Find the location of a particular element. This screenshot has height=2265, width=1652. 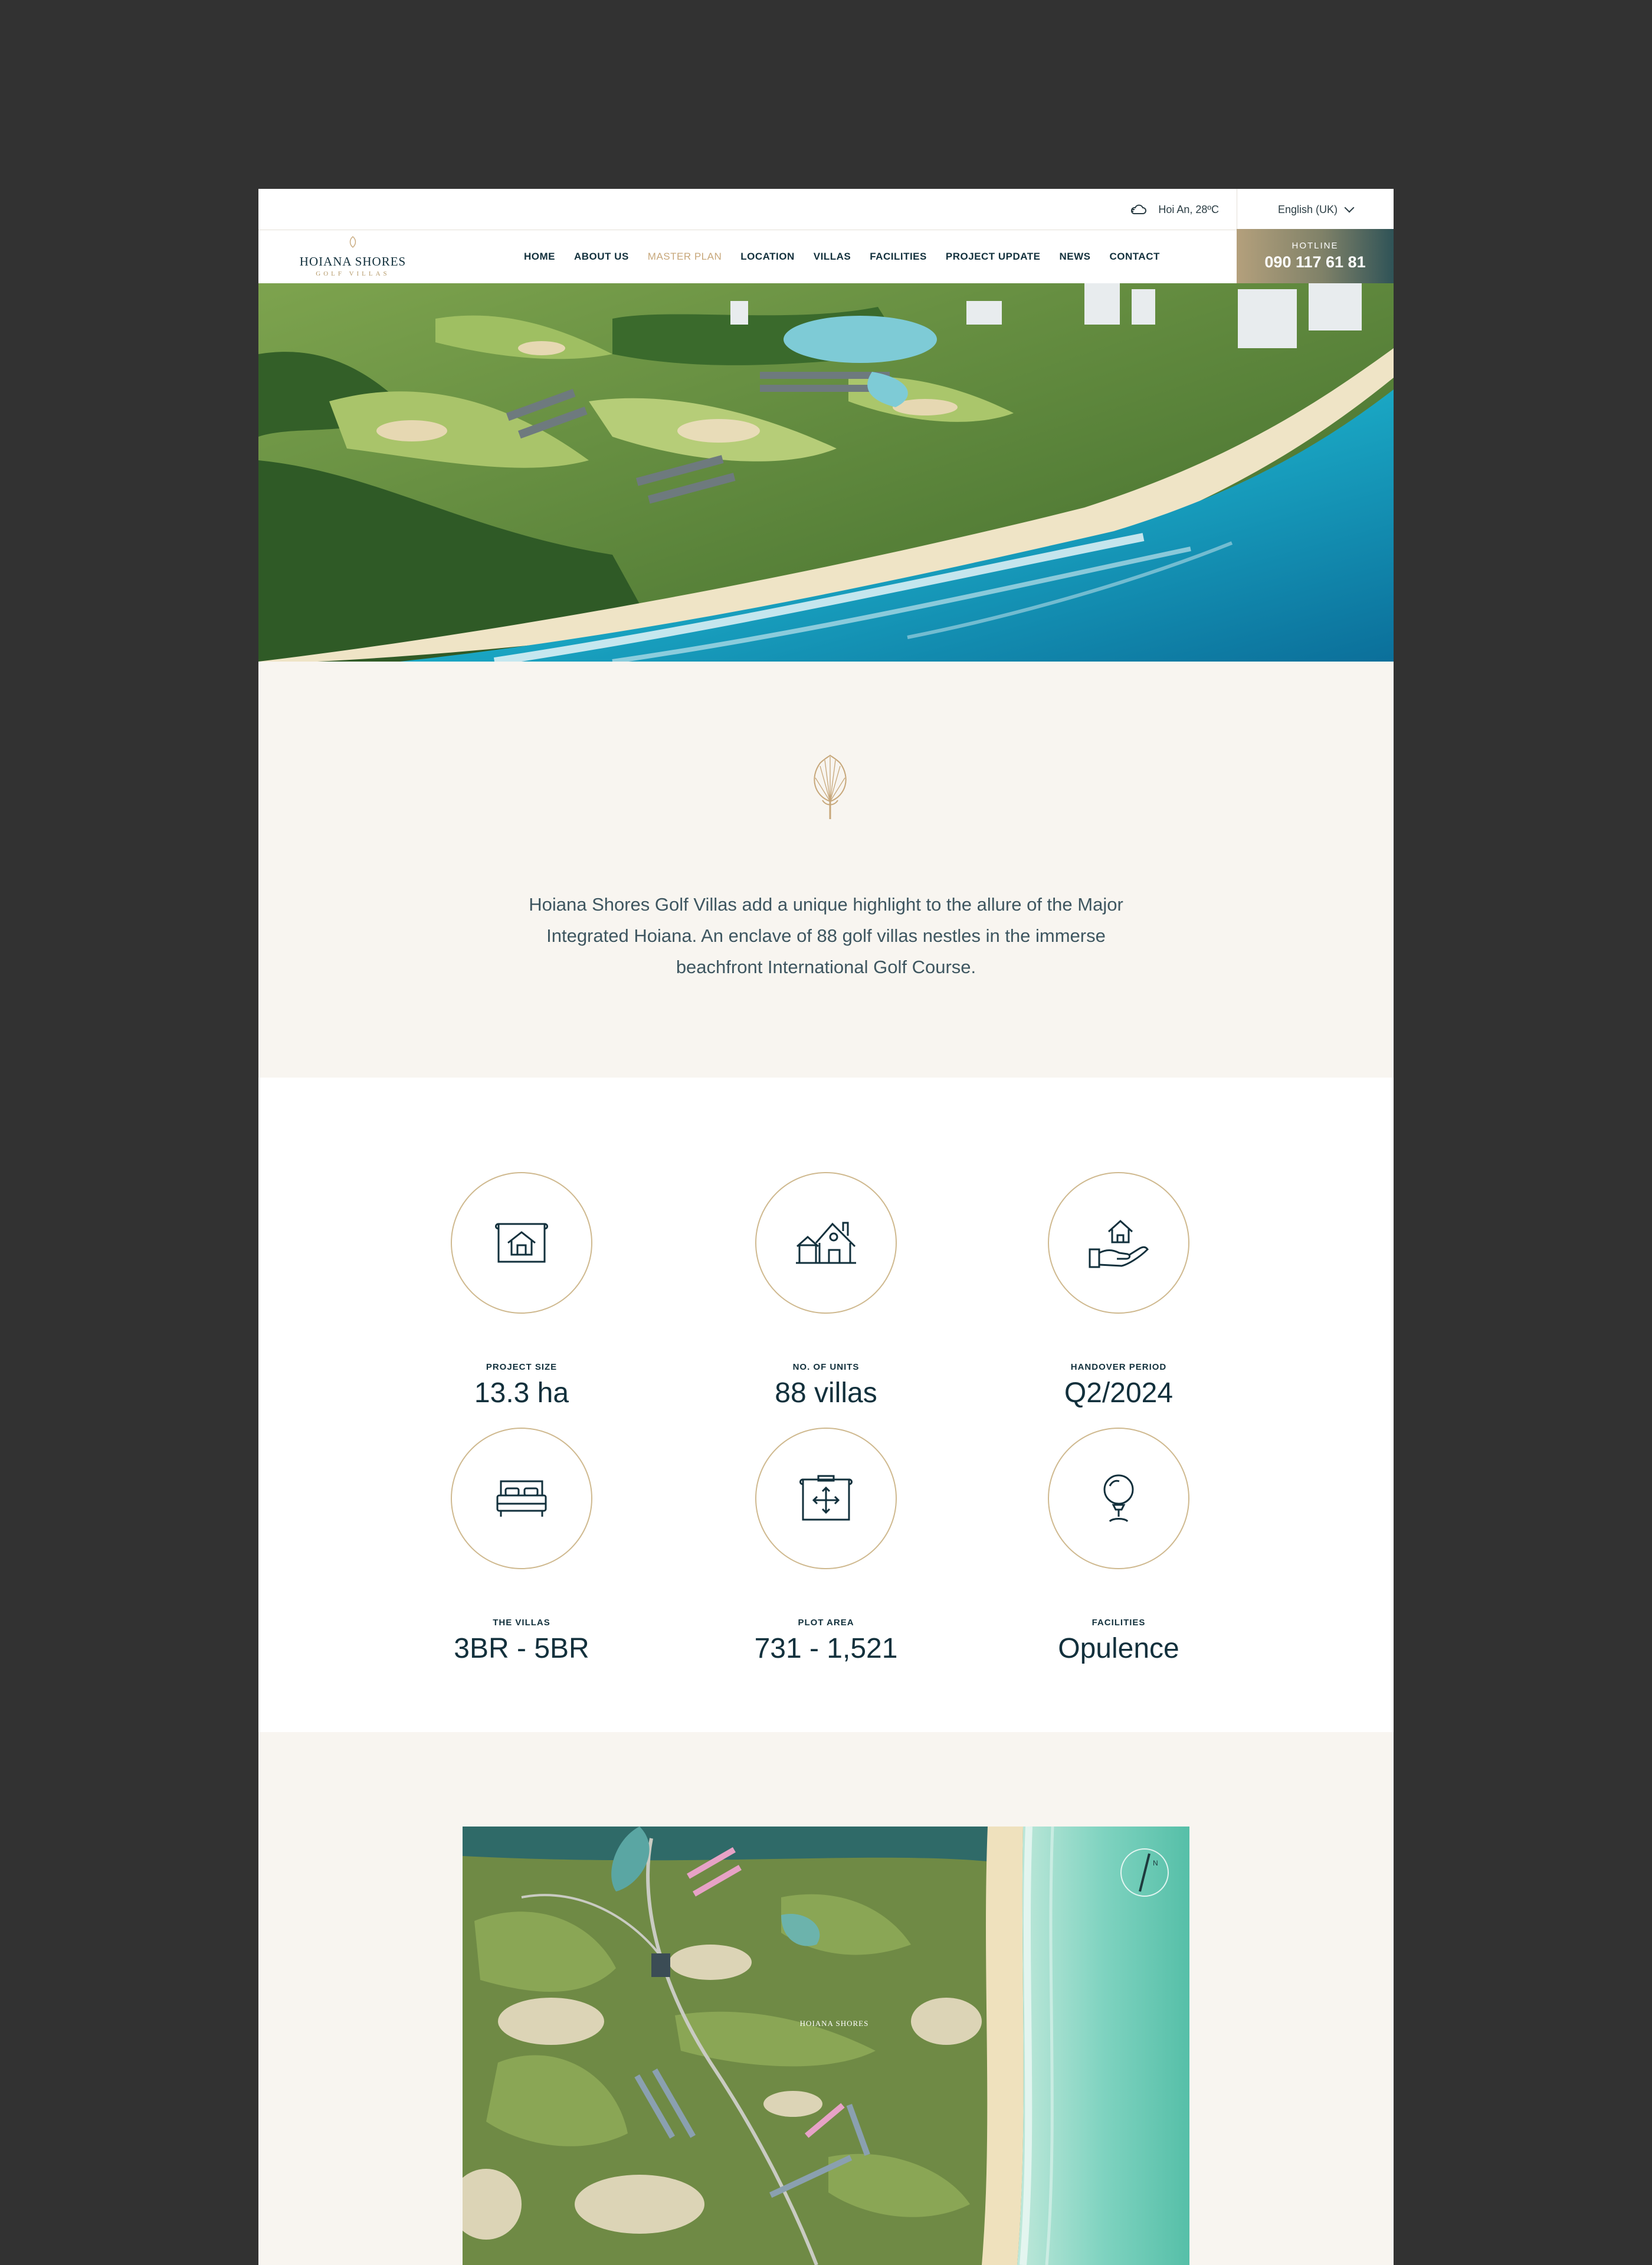

nav-item-location: LOCATION is located at coordinates (767, 257).